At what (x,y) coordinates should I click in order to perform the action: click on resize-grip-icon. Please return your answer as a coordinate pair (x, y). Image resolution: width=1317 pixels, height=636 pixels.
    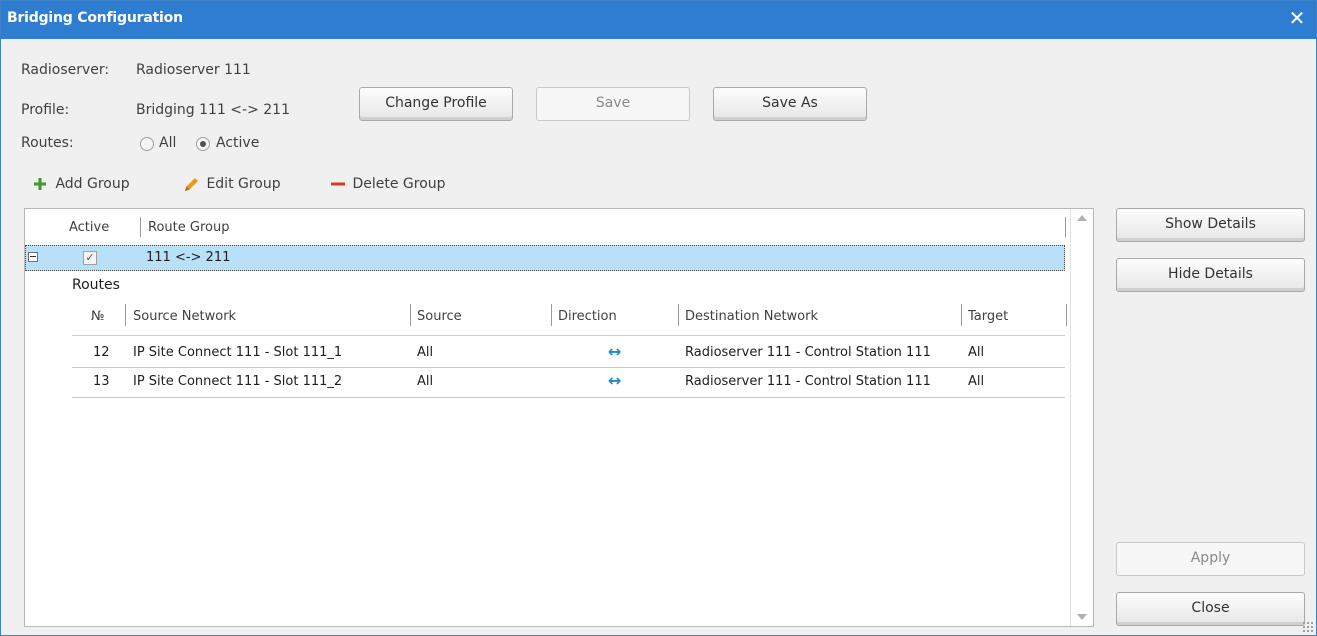
    Looking at the image, I should click on (1308, 627).